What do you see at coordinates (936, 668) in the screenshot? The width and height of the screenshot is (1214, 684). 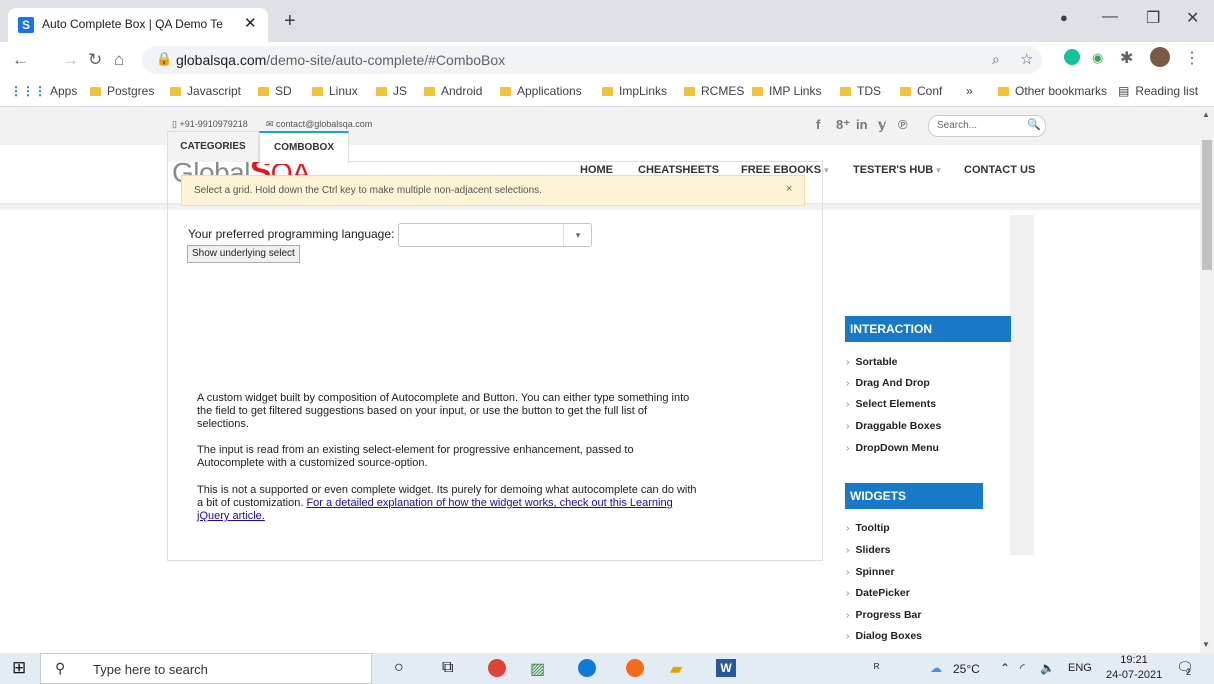 I see `weather-icon: ☁` at bounding box center [936, 668].